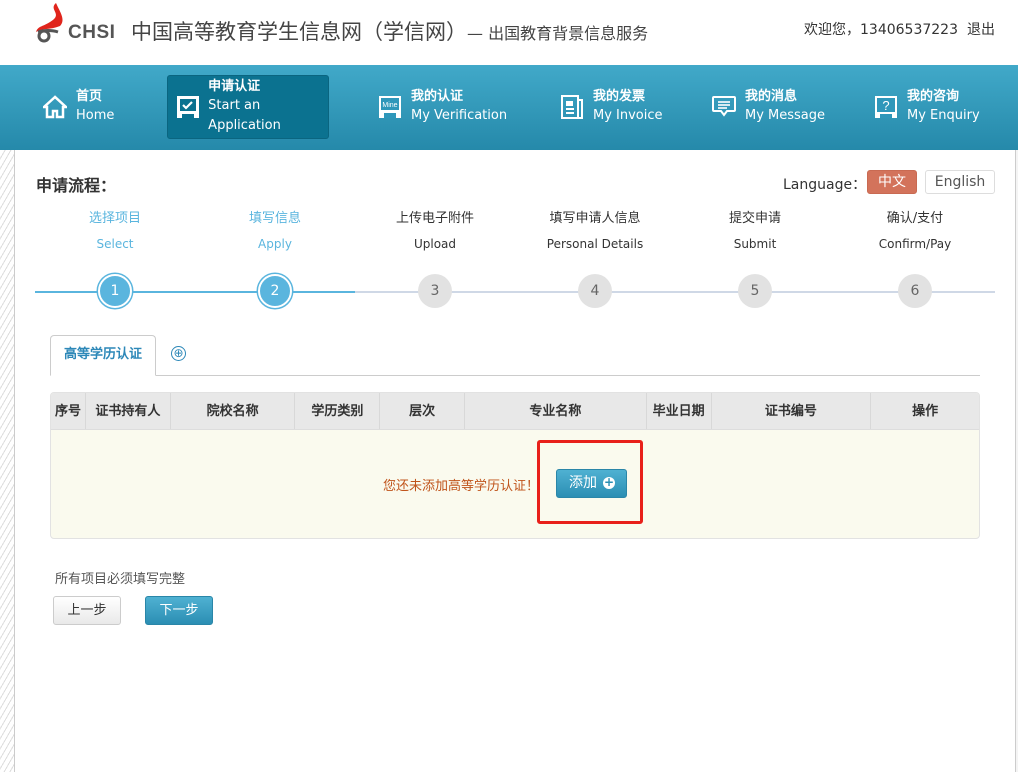  What do you see at coordinates (78, 107) in the screenshot?
I see `nav-home: 首页 Home` at bounding box center [78, 107].